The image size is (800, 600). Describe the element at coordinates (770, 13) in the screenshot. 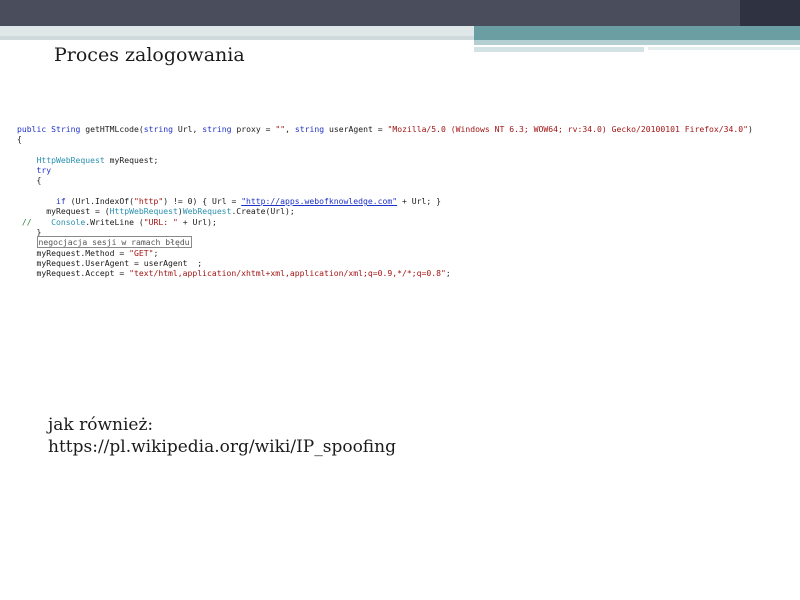

I see `header-accent` at that location.